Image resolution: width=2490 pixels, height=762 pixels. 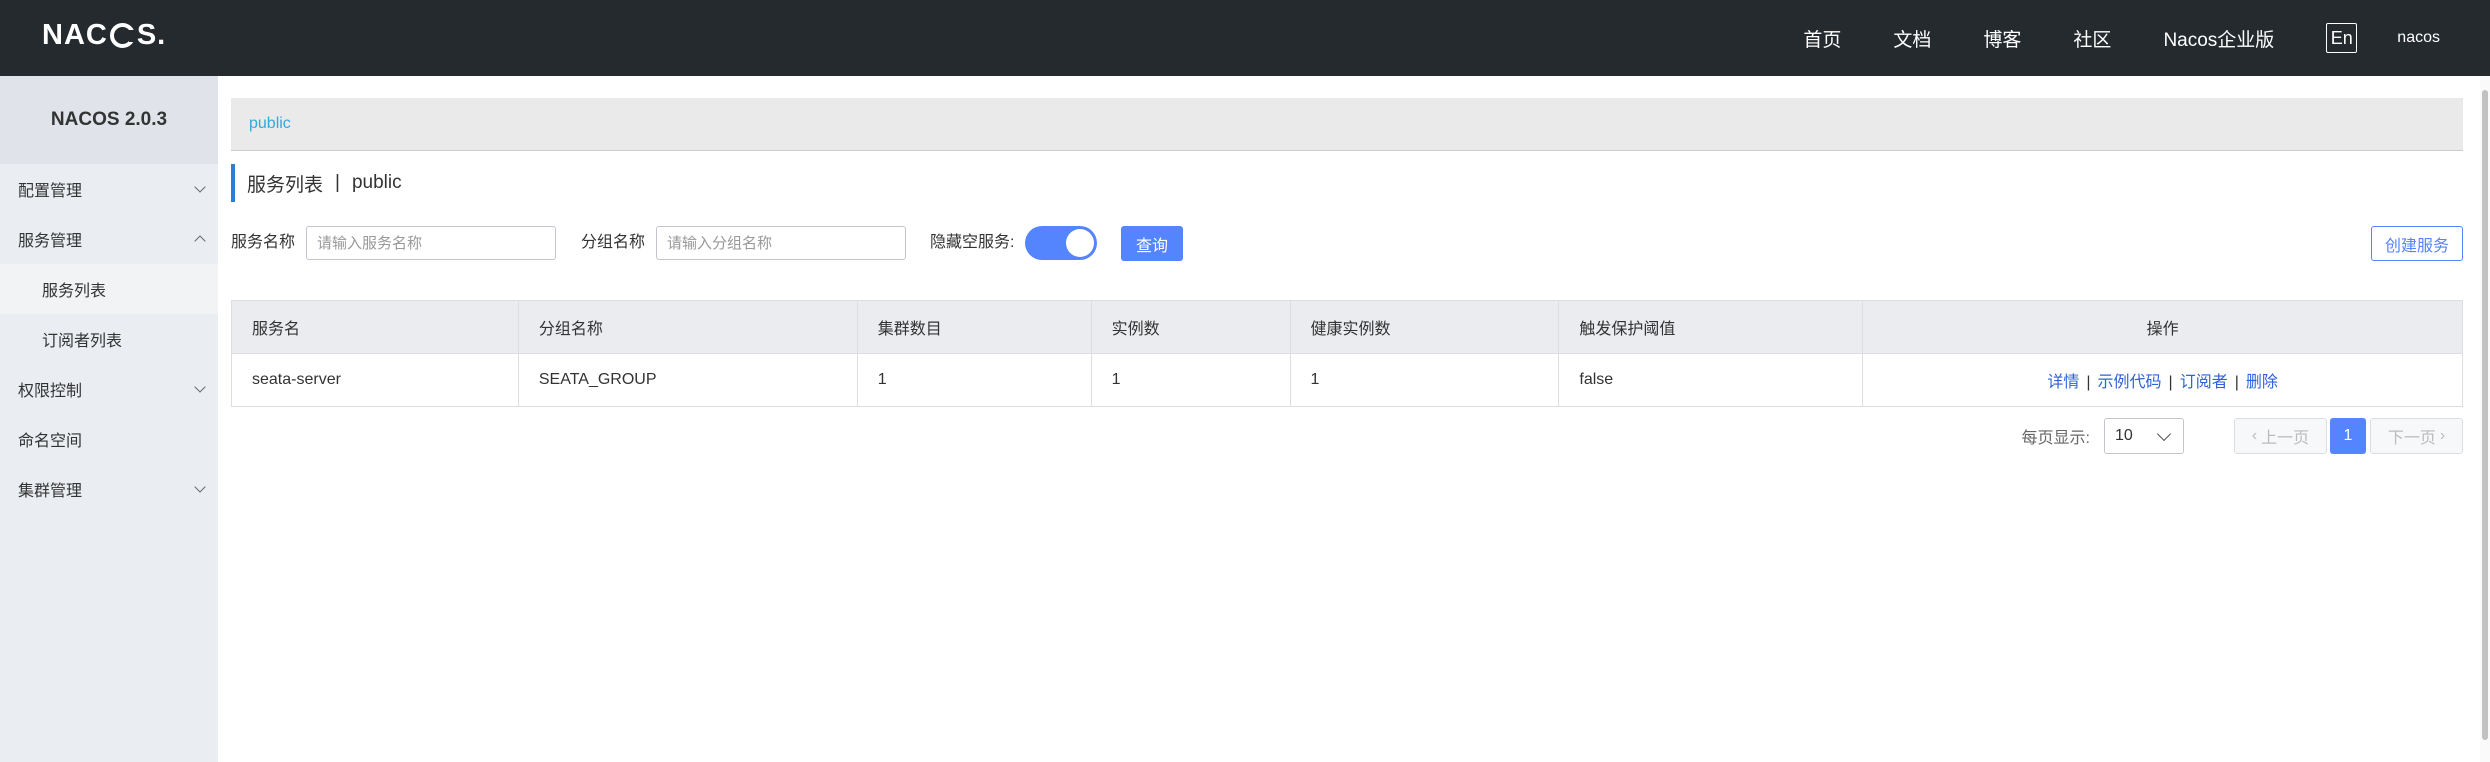 I want to click on cell-service-name: seata-server, so click(x=375, y=380).